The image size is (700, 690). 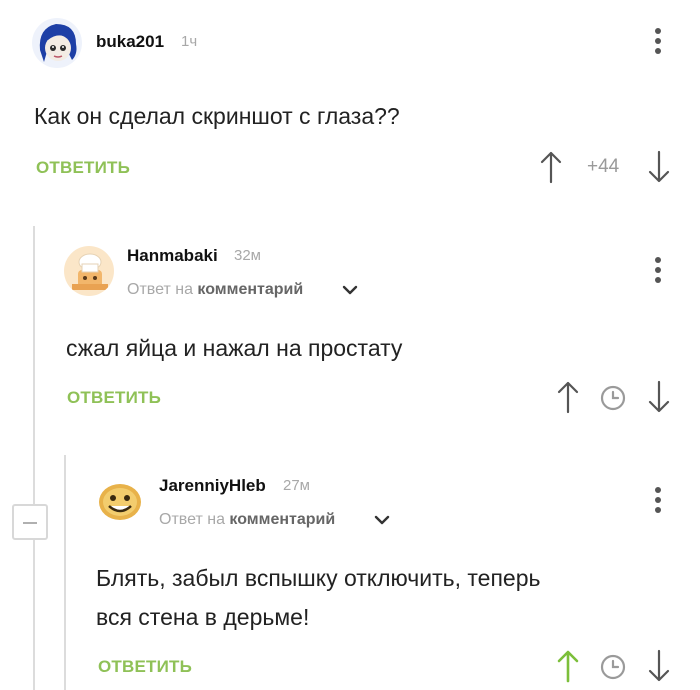 I want to click on comment-text-line1: Блять, забыл вспышку отключить, теперь, so click(x=318, y=578).